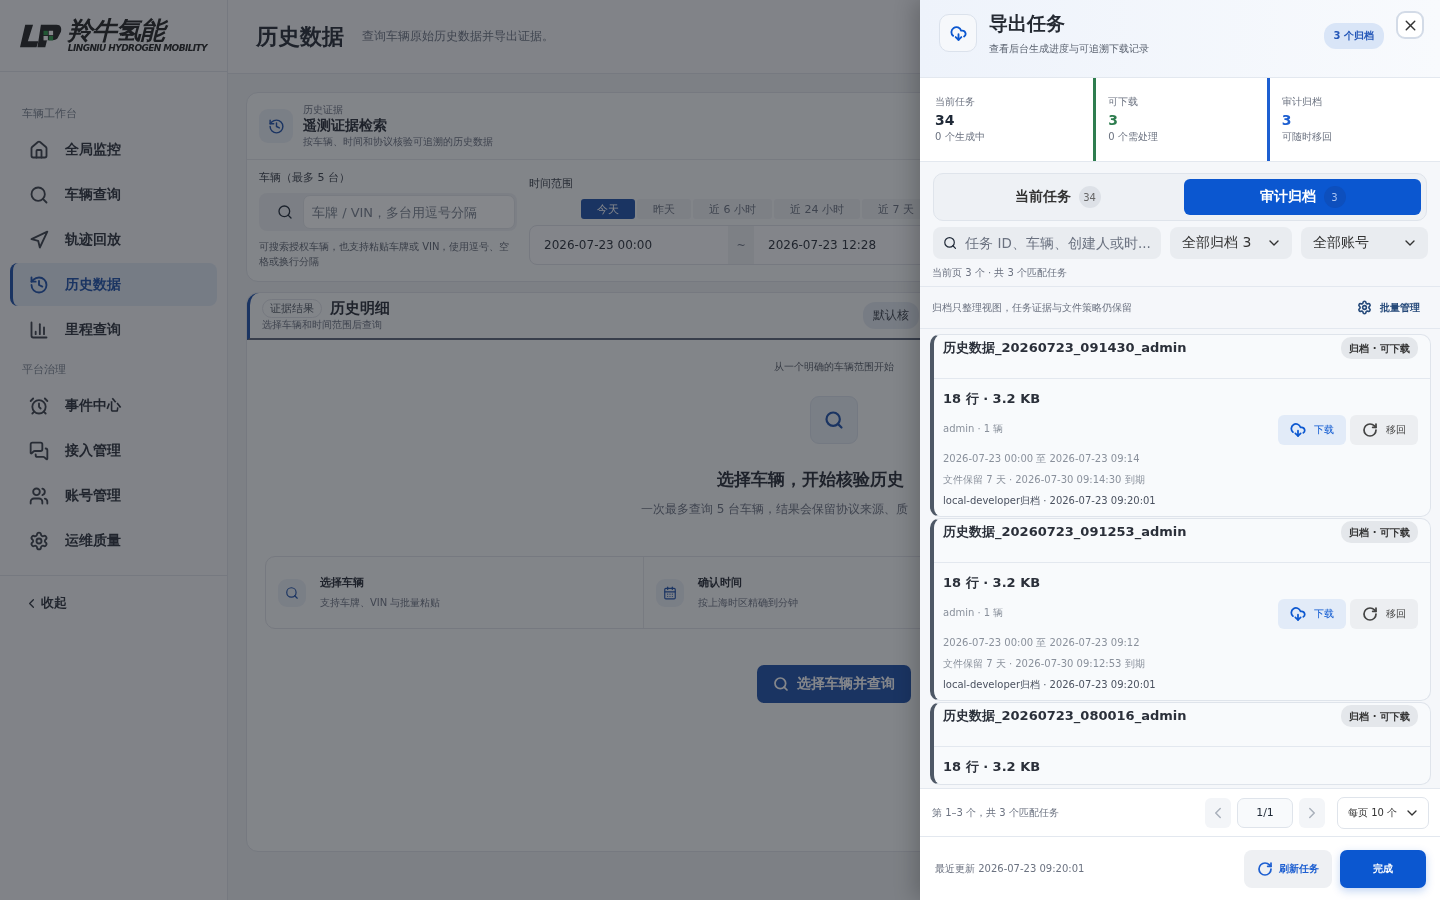 This screenshot has width=1440, height=900. Describe the element at coordinates (720, 582) in the screenshot. I see `step-title: 确认时间` at that location.